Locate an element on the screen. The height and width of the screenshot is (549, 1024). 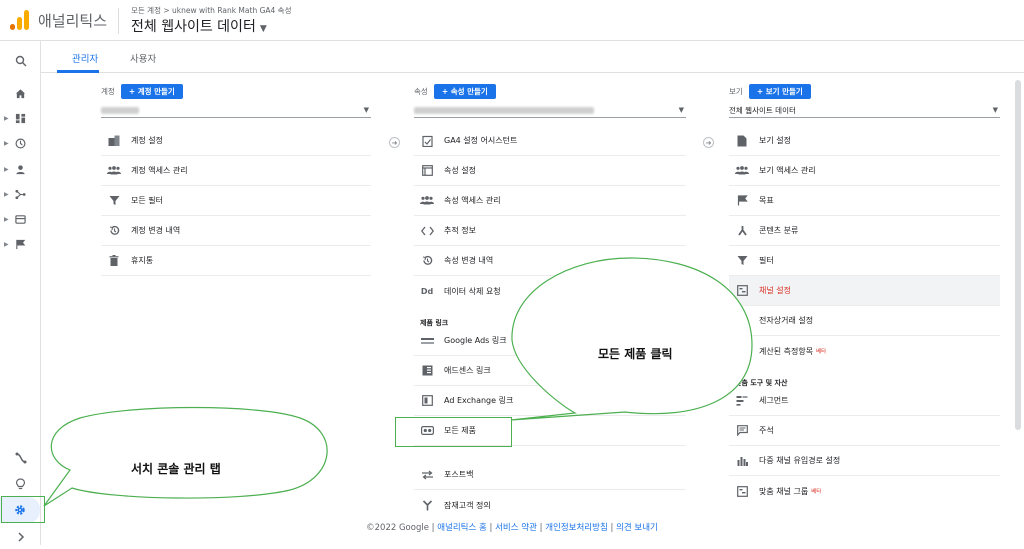
menu-item-account-history: 계정 변경 내역 is located at coordinates (236, 231).